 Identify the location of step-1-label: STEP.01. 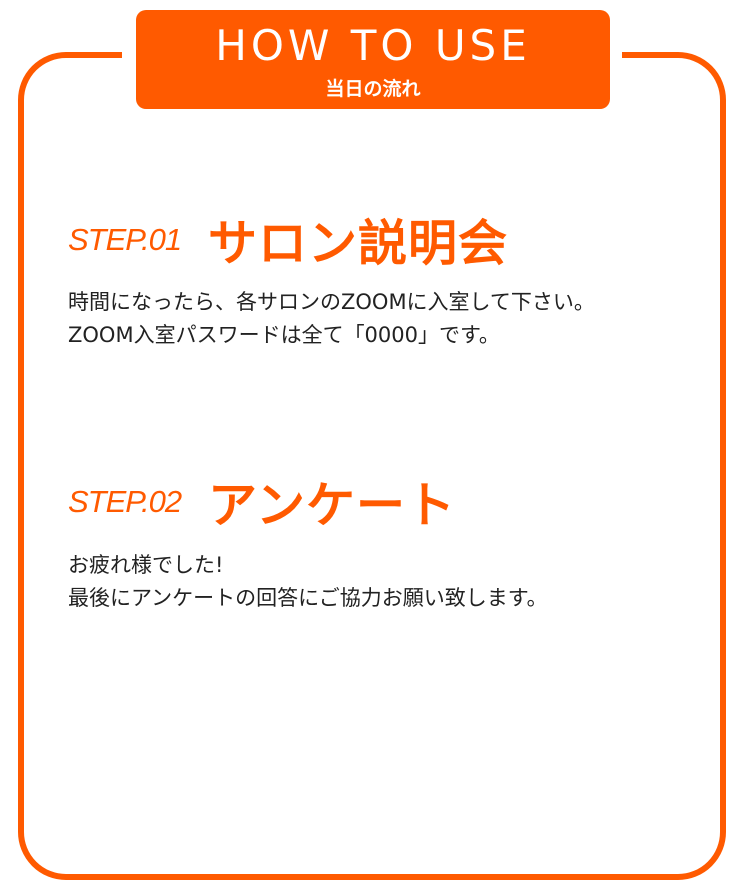
(125, 239).